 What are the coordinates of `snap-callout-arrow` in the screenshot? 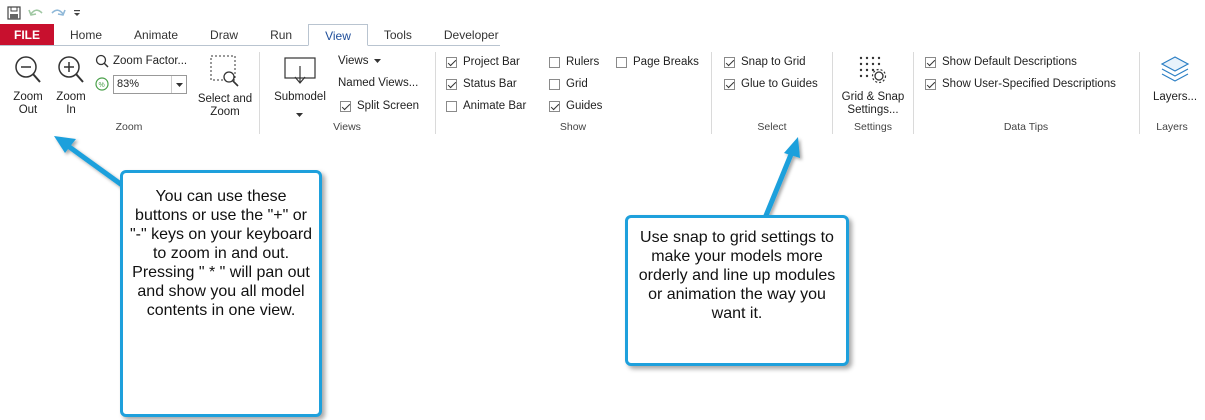 It's located at (778, 185).